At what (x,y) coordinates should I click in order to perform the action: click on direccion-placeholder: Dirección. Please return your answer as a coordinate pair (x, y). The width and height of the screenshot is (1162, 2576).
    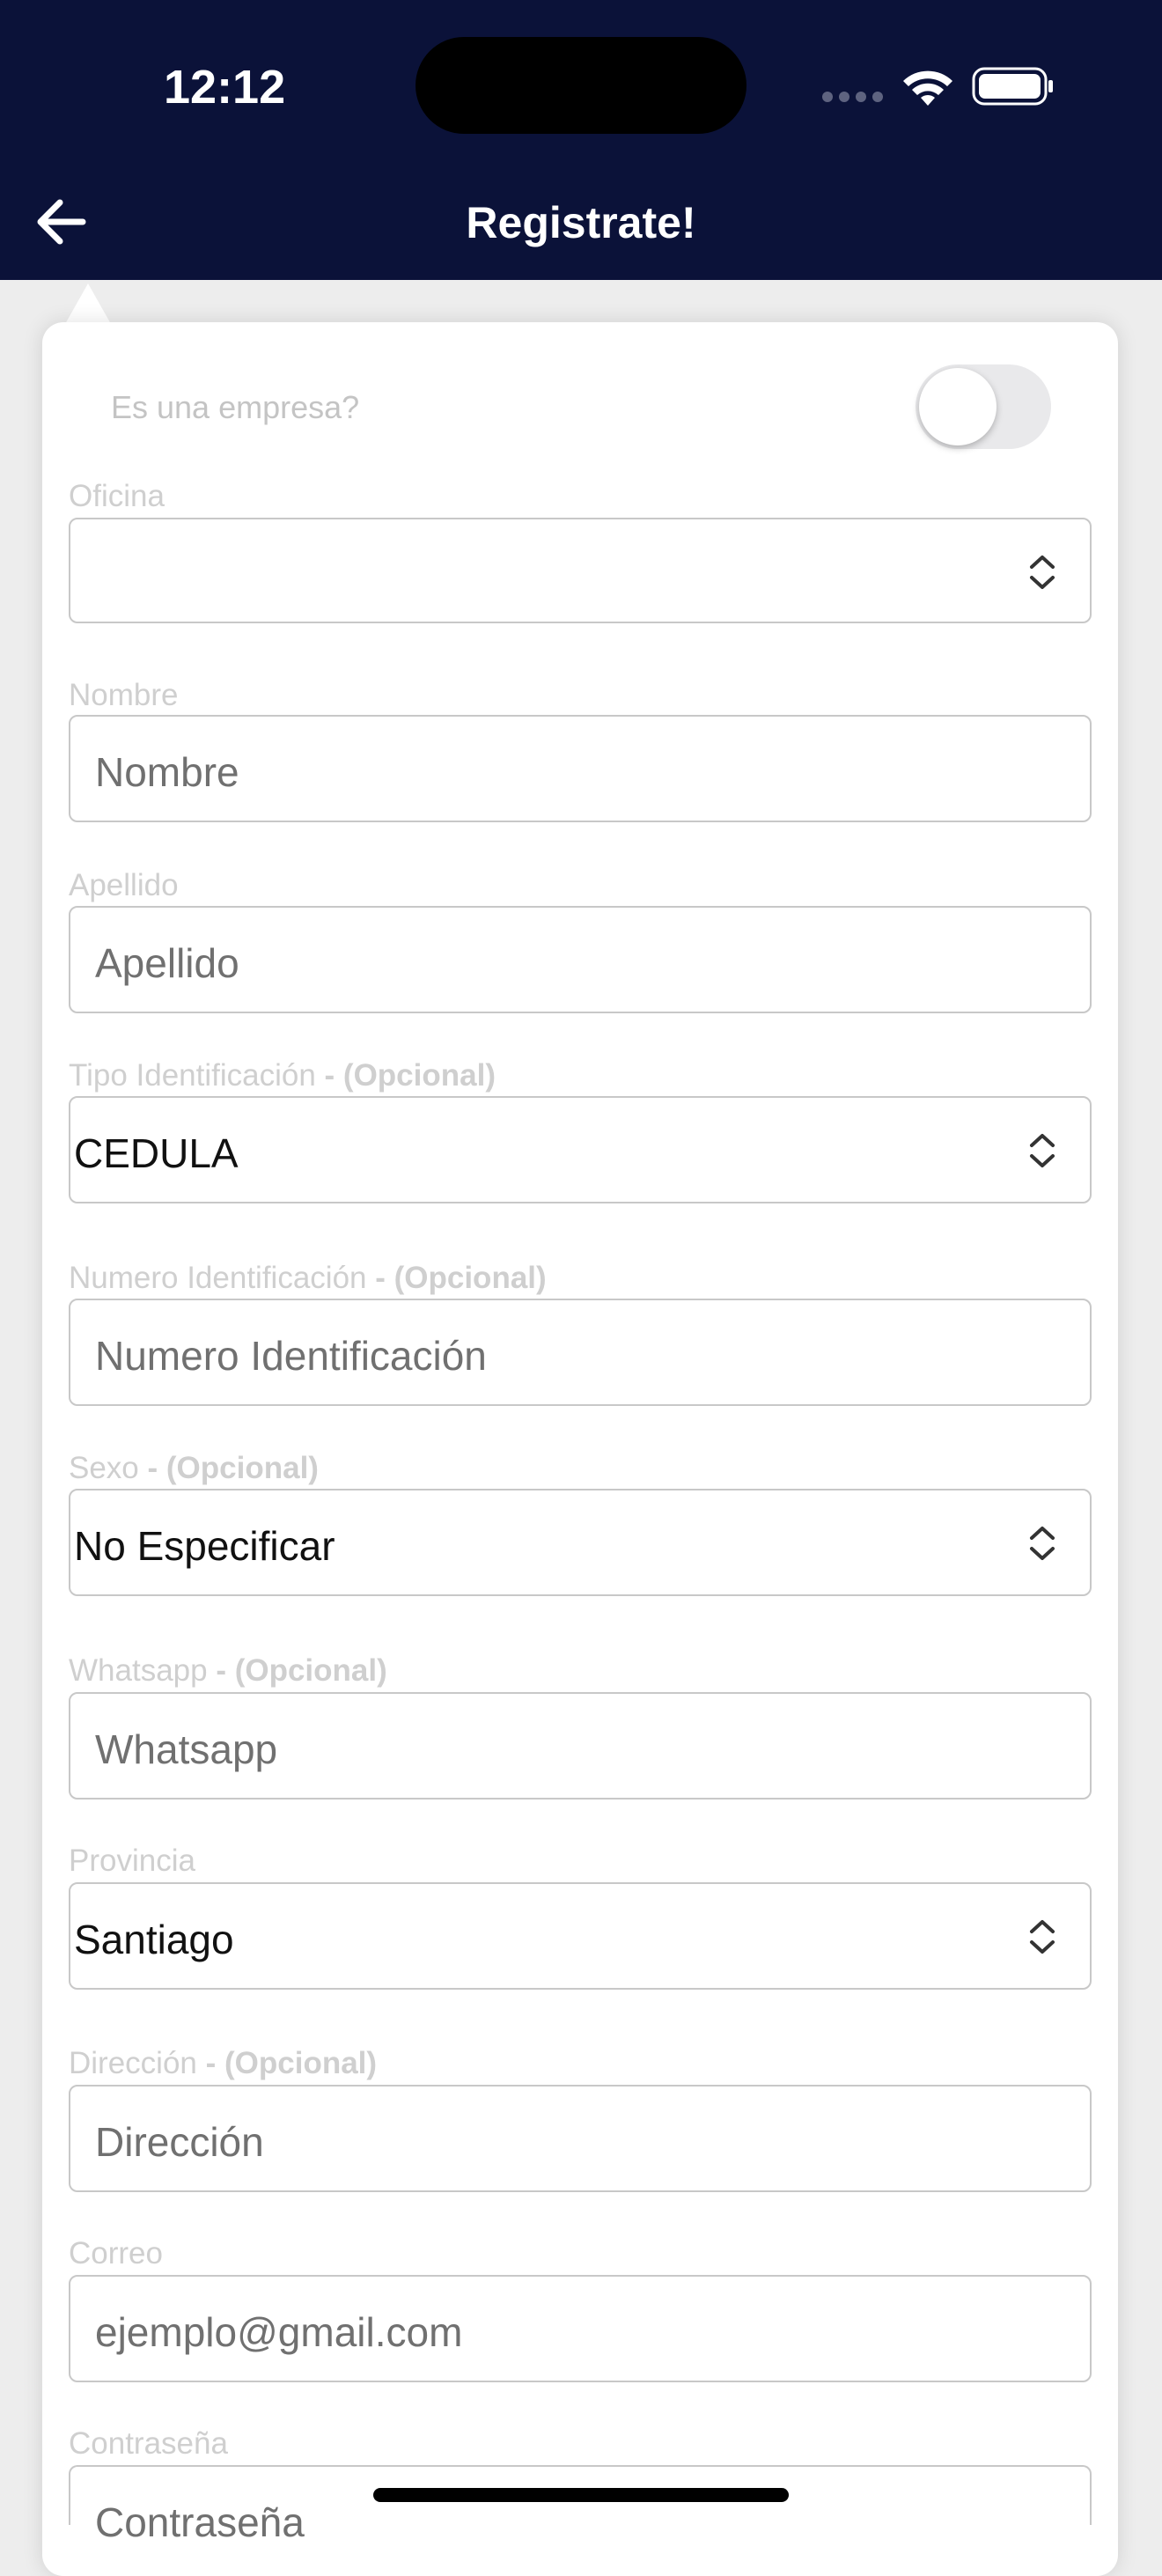
    Looking at the image, I should click on (179, 2142).